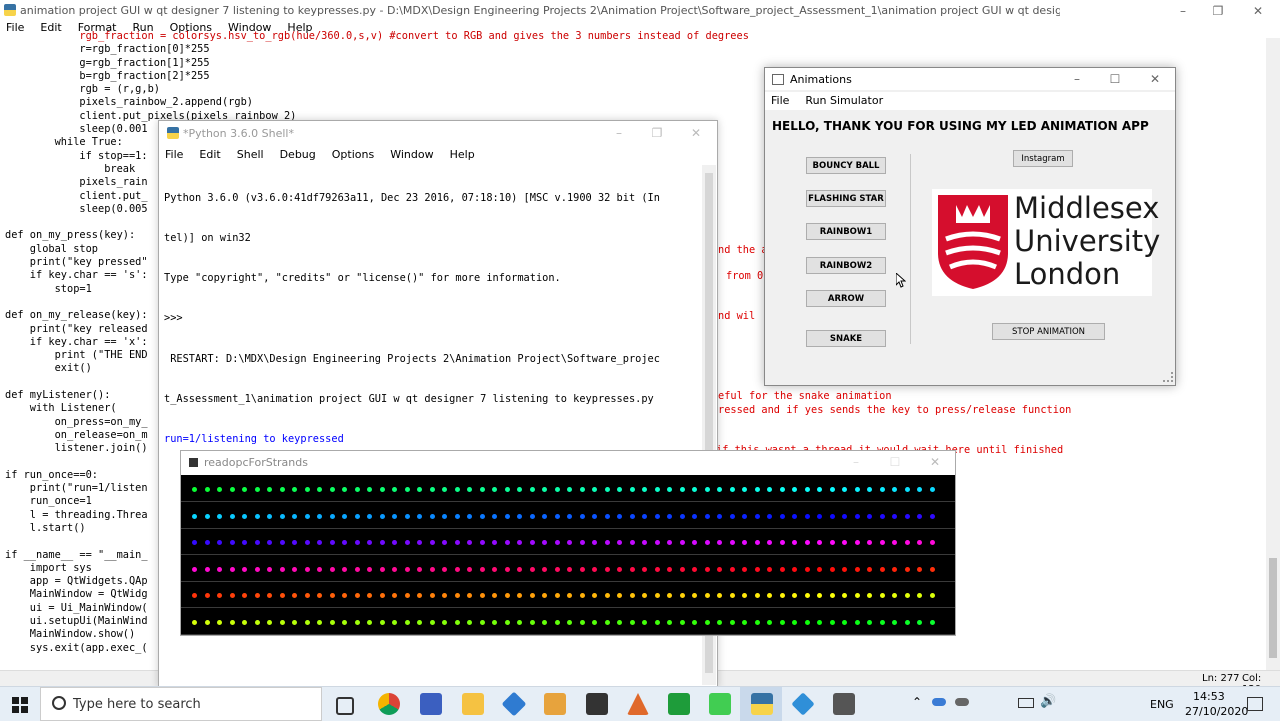 Image resolution: width=1280 pixels, height=721 pixels. Describe the element at coordinates (762, 704) in the screenshot. I see `python-idle-icon` at that location.